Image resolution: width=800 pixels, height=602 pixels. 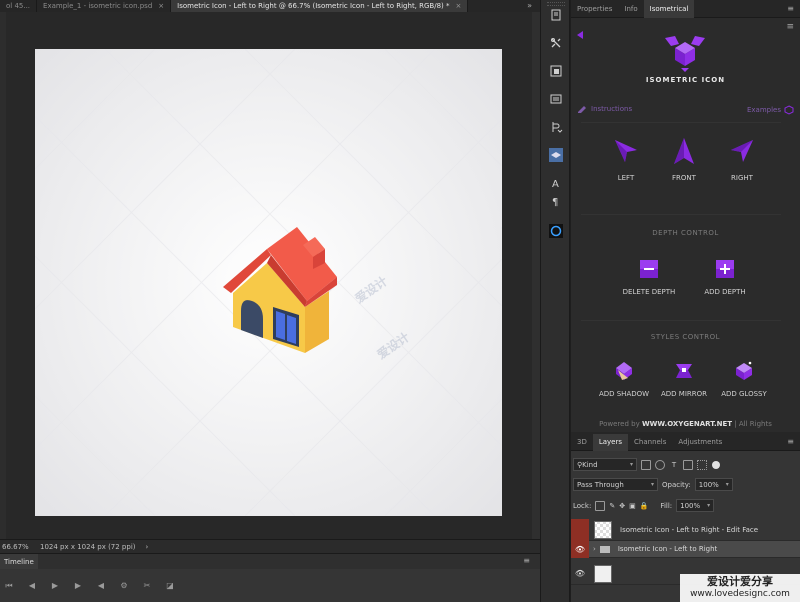 What do you see at coordinates (104, 6) in the screenshot?
I see `doc-tab-1: Example_1 - isometric icon.psd ×` at bounding box center [104, 6].